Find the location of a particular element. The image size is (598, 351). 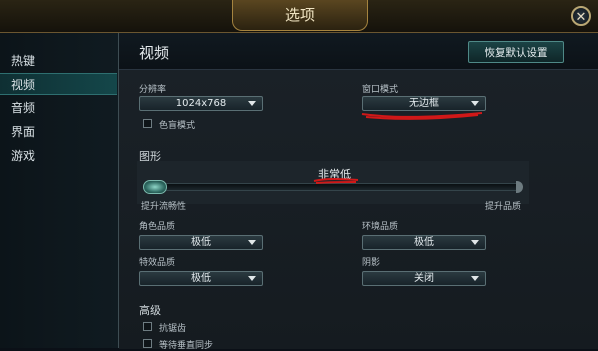

character-quality-dropdown: 极低 is located at coordinates (201, 242).